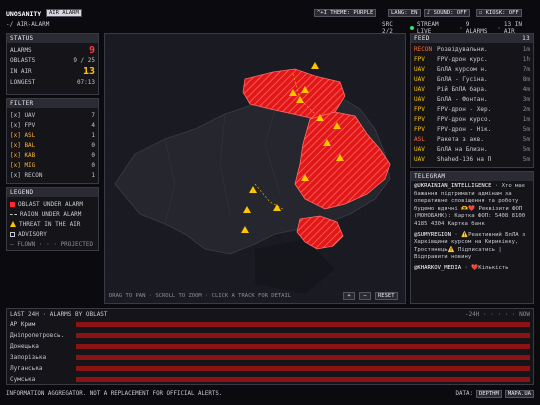  What do you see at coordinates (88, 71) in the screenshot?
I see `in-air-value: 13` at bounding box center [88, 71].